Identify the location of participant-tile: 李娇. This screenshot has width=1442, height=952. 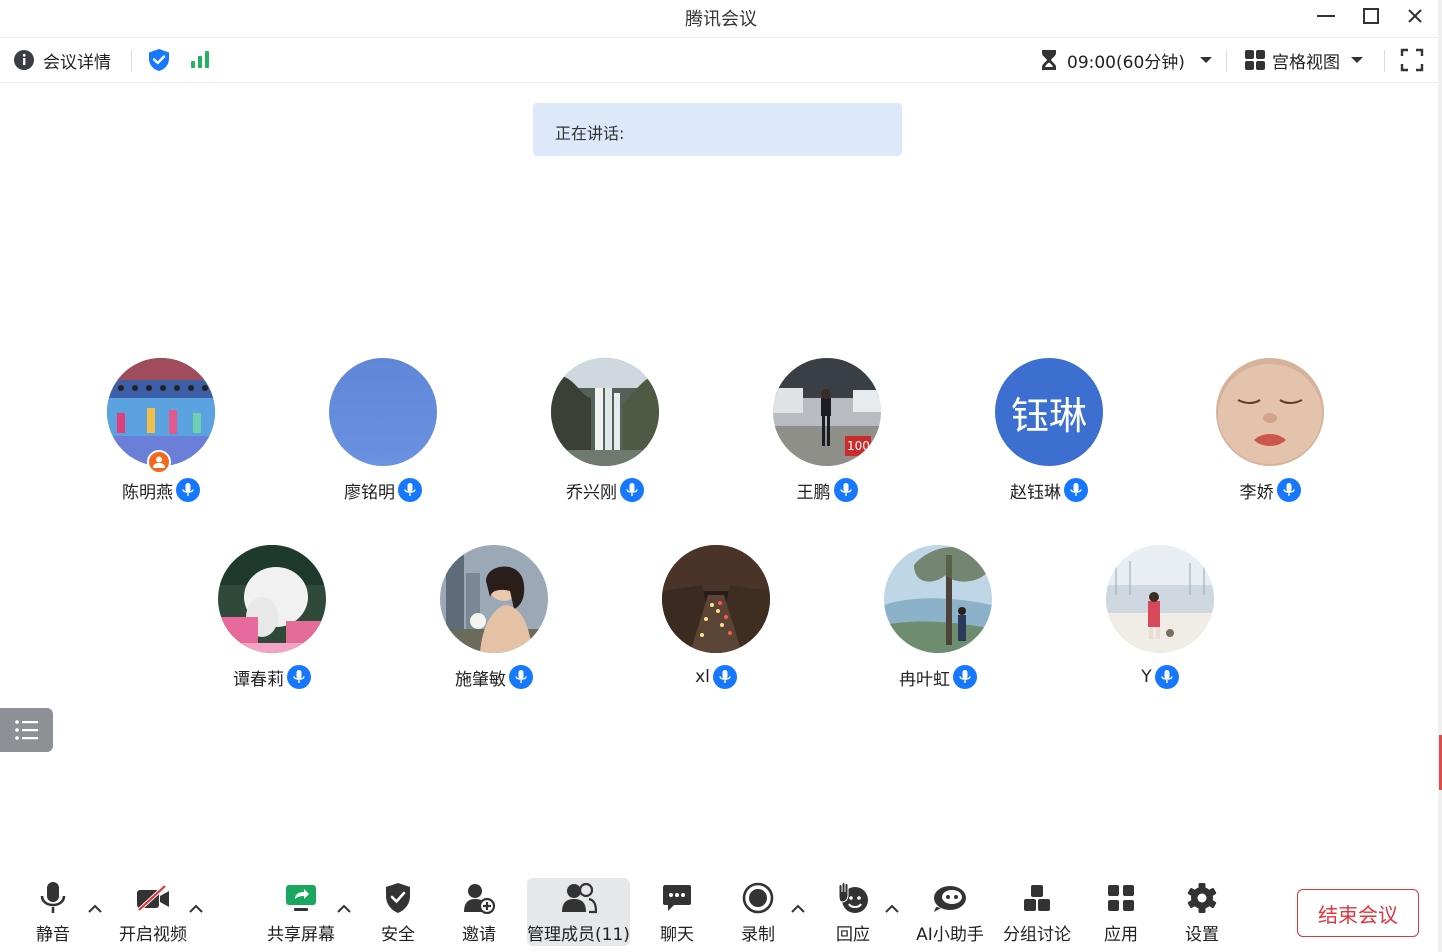
(1270, 433).